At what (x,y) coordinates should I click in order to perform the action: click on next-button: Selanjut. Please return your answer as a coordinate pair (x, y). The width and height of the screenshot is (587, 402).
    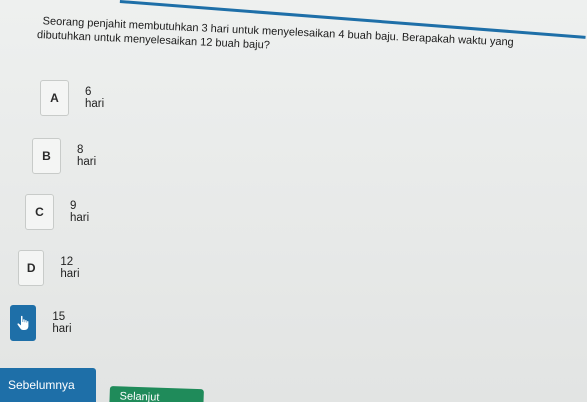
    Looking at the image, I should click on (156, 394).